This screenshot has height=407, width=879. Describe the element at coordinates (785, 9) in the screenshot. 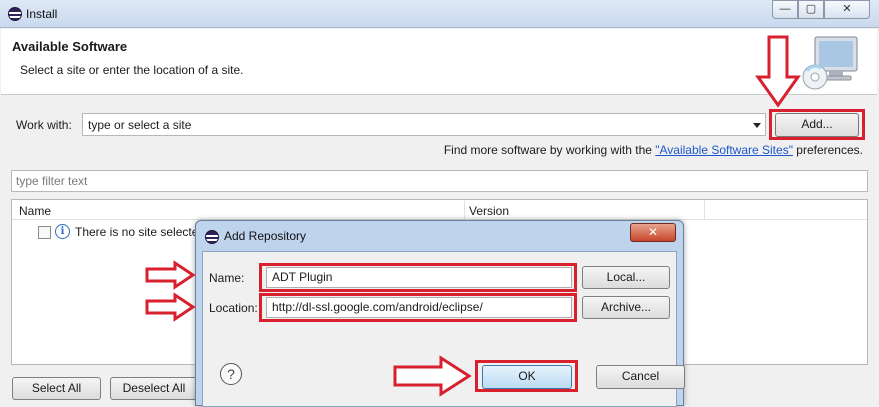

I see `minimize-button: —` at that location.